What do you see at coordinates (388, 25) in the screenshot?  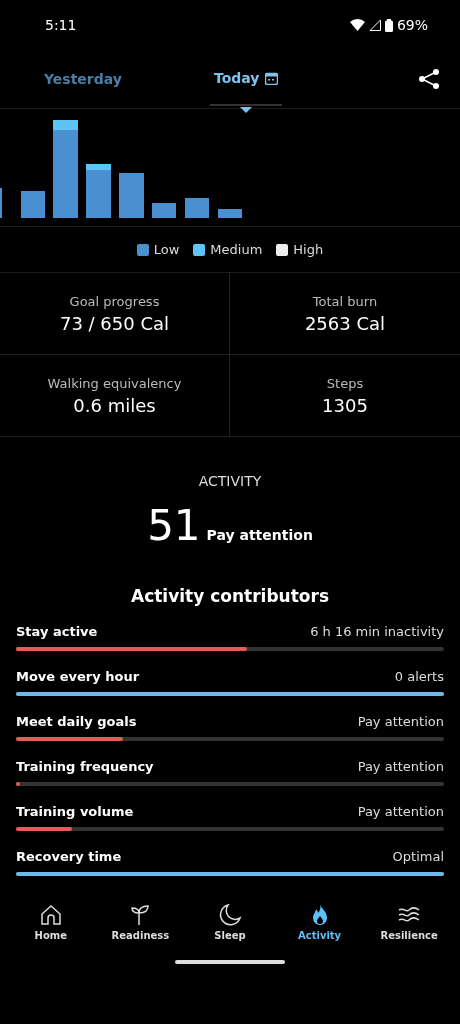 I see `battery-icon` at bounding box center [388, 25].